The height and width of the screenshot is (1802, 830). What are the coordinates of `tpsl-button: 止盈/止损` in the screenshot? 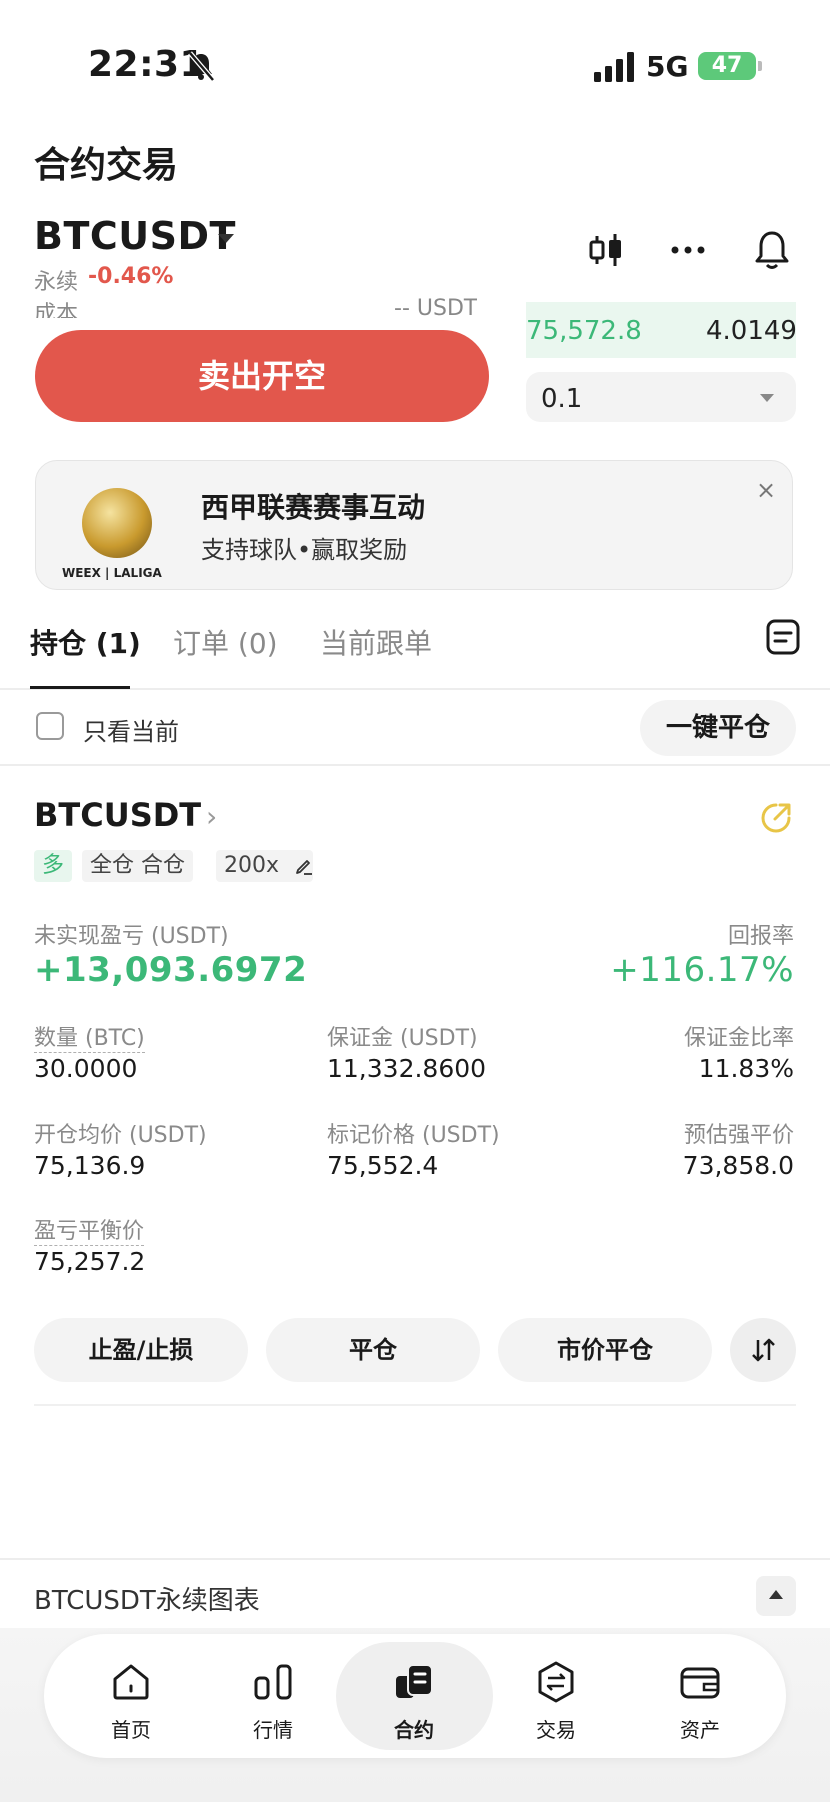 It's located at (141, 1350).